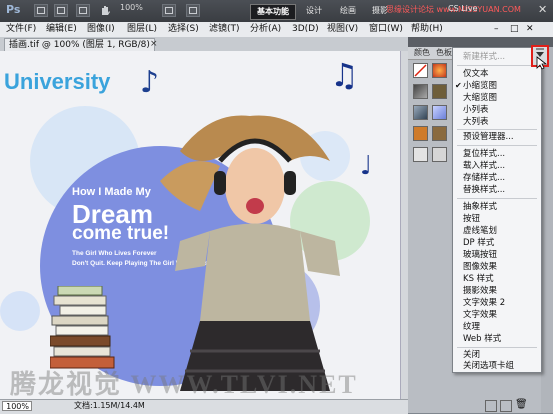  Describe the element at coordinates (142, 29) in the screenshot. I see `menu-layer: 图层(L)` at that location.